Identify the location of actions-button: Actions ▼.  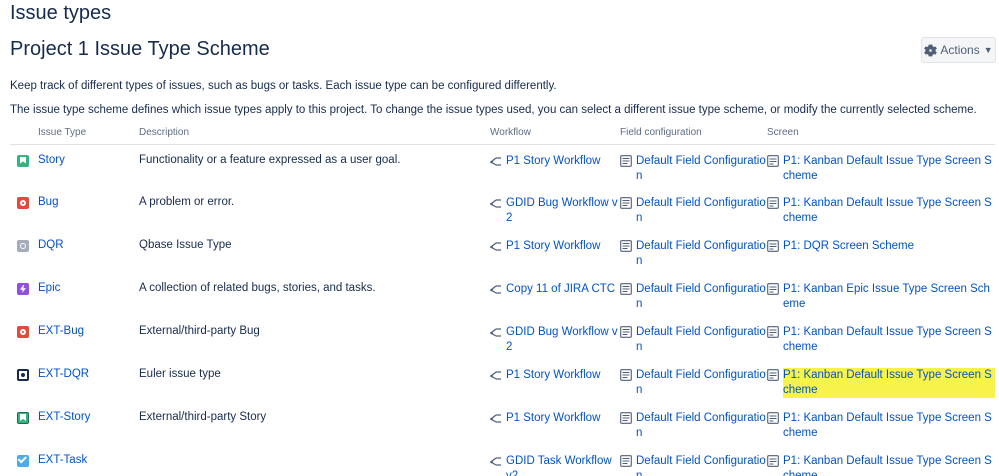
(958, 50).